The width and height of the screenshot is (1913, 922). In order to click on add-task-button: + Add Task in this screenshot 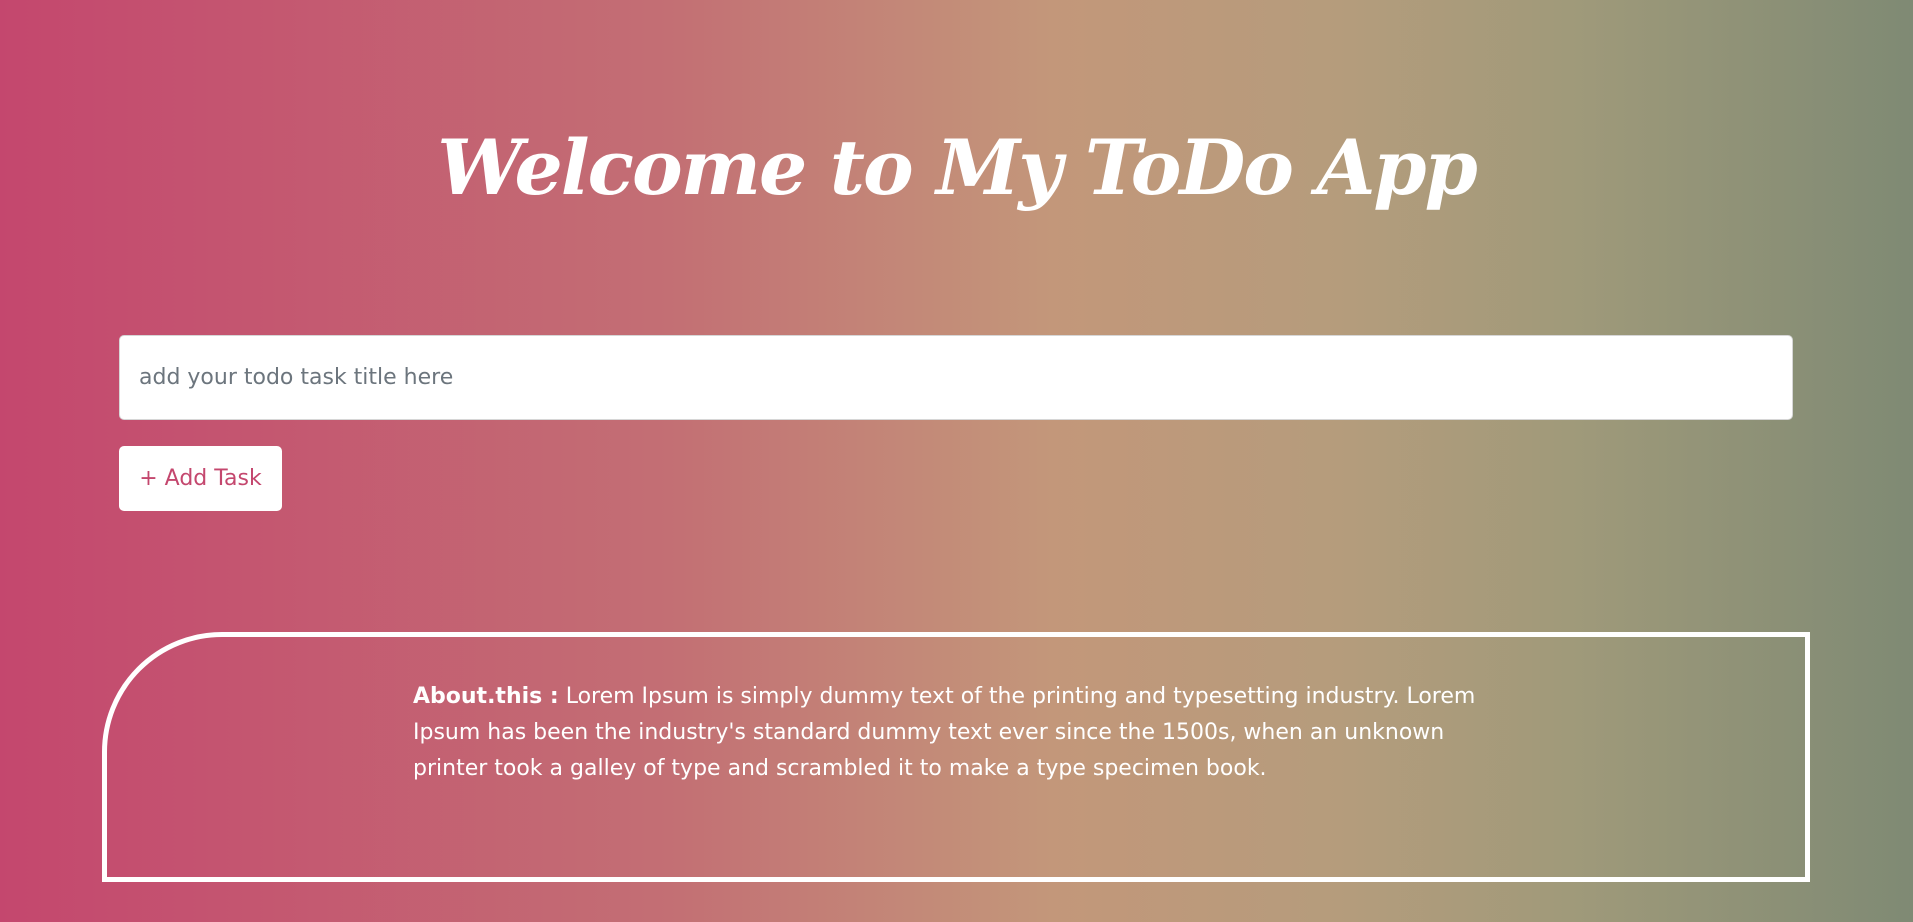, I will do `click(200, 478)`.